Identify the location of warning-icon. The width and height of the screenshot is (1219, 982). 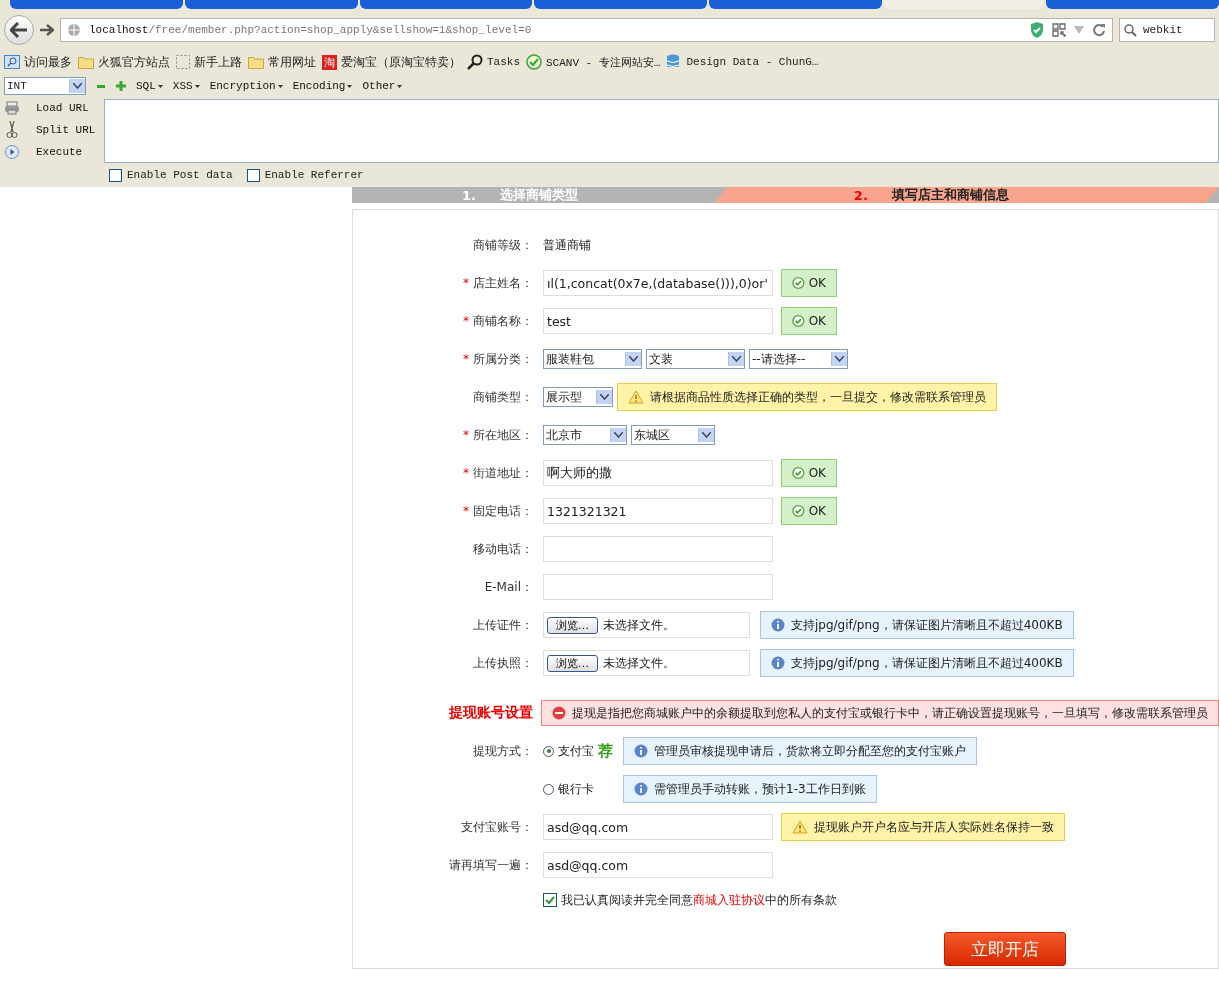
(800, 827).